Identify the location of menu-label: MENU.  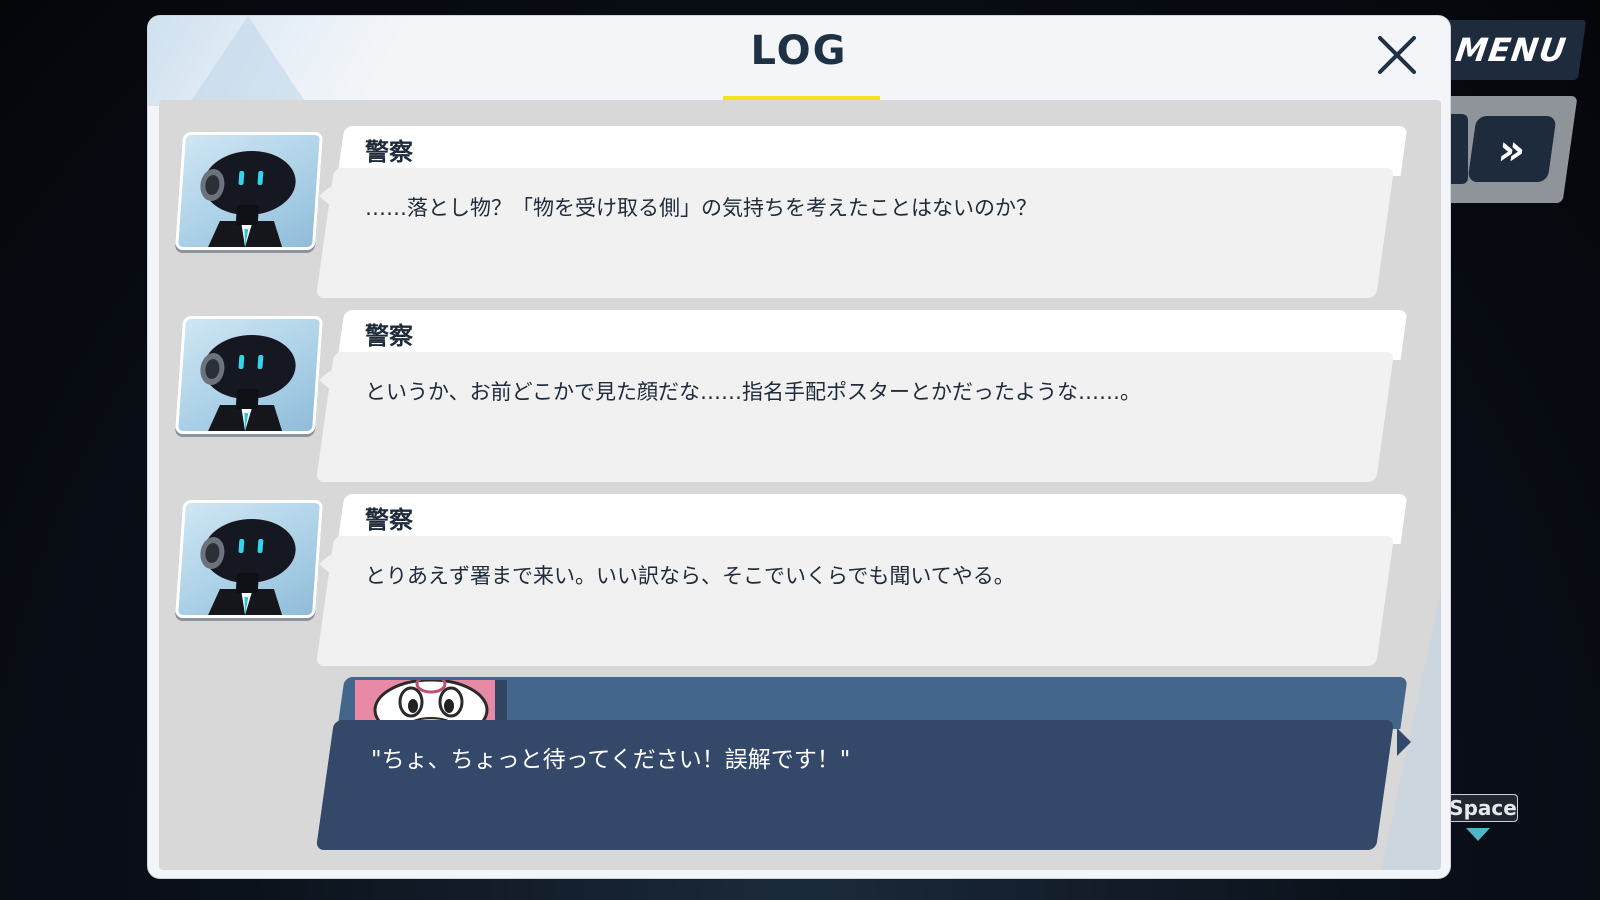
(1511, 50).